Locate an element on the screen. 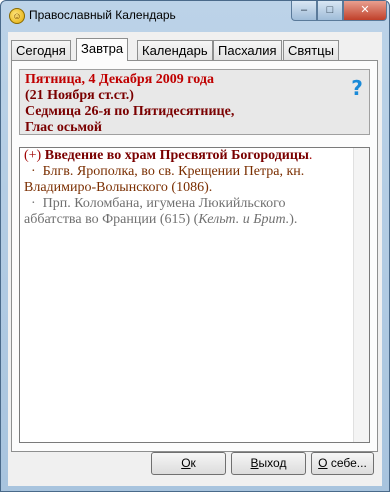 The image size is (390, 492). header-old-style: (21 Ноября ст.ст.) is located at coordinates (79, 95).